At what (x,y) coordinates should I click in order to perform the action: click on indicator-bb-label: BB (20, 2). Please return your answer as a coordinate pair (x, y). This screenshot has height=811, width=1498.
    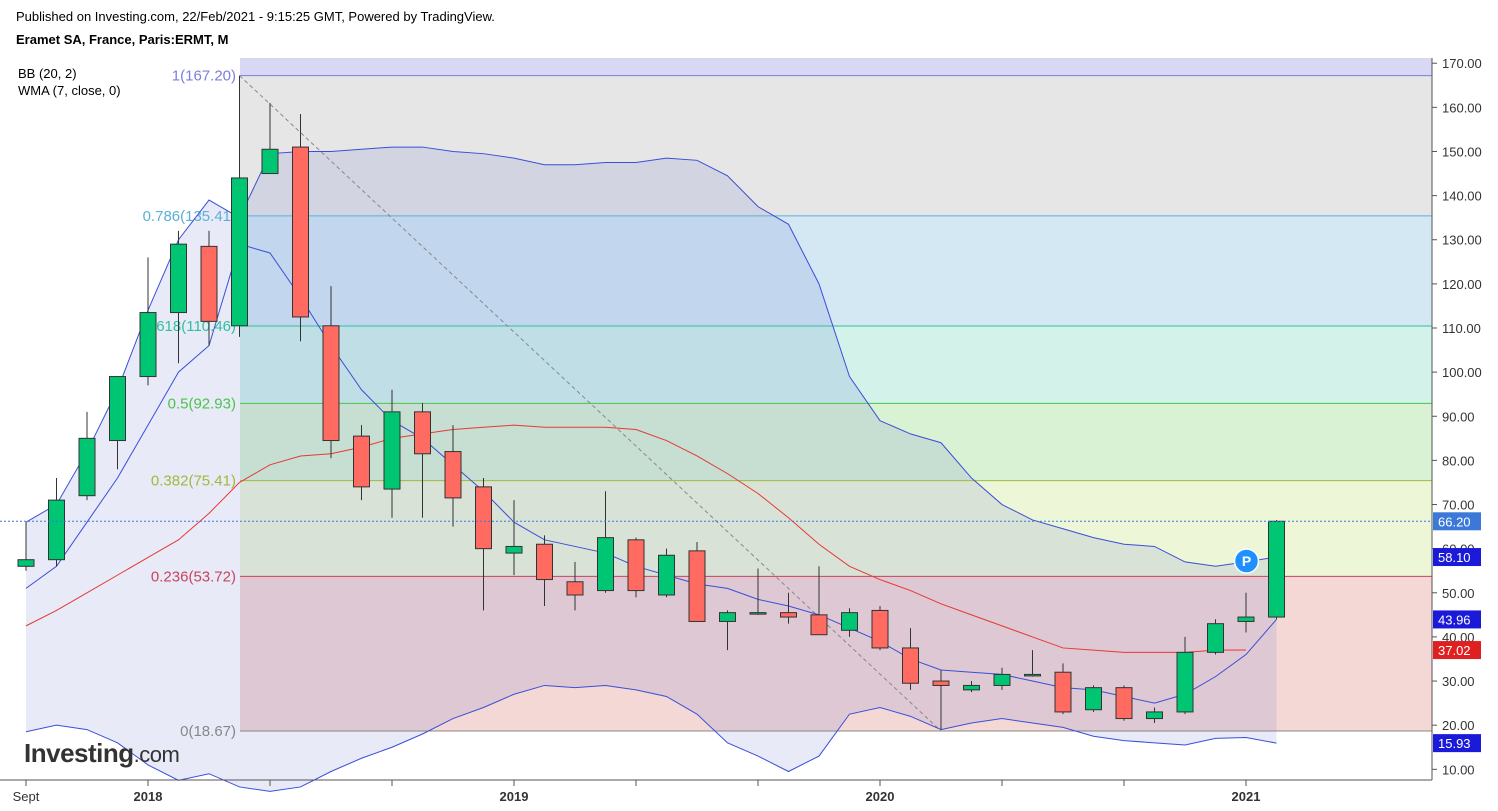
    Looking at the image, I should click on (47, 73).